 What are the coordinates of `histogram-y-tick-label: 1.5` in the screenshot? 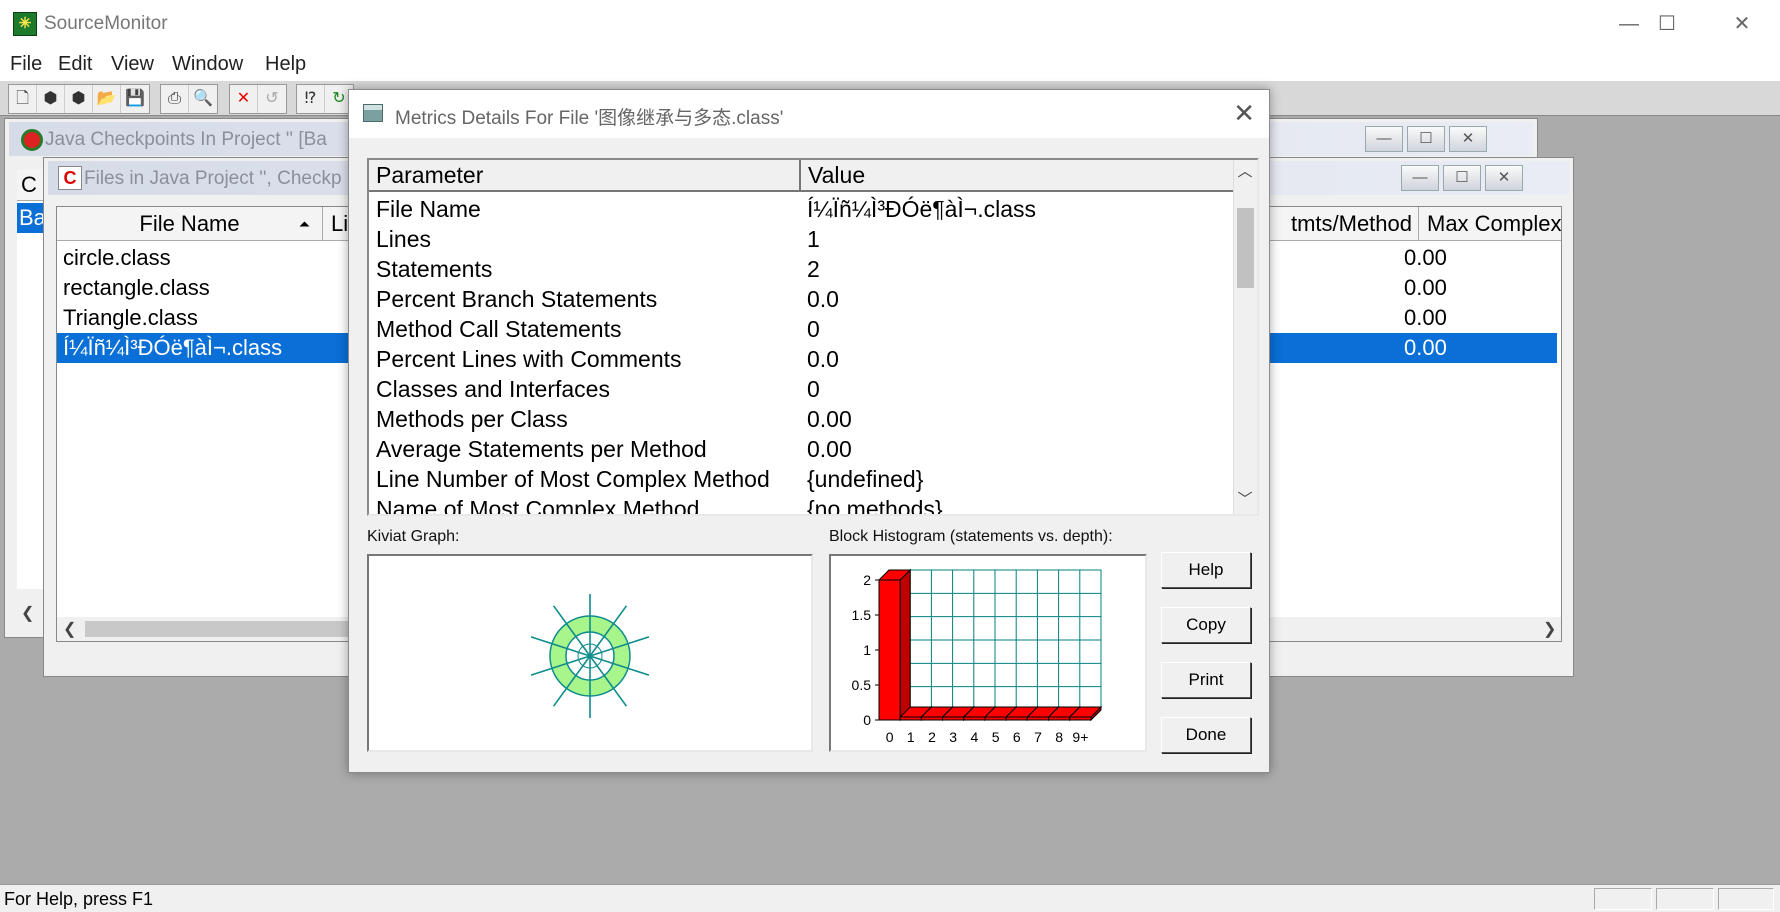 It's located at (862, 615).